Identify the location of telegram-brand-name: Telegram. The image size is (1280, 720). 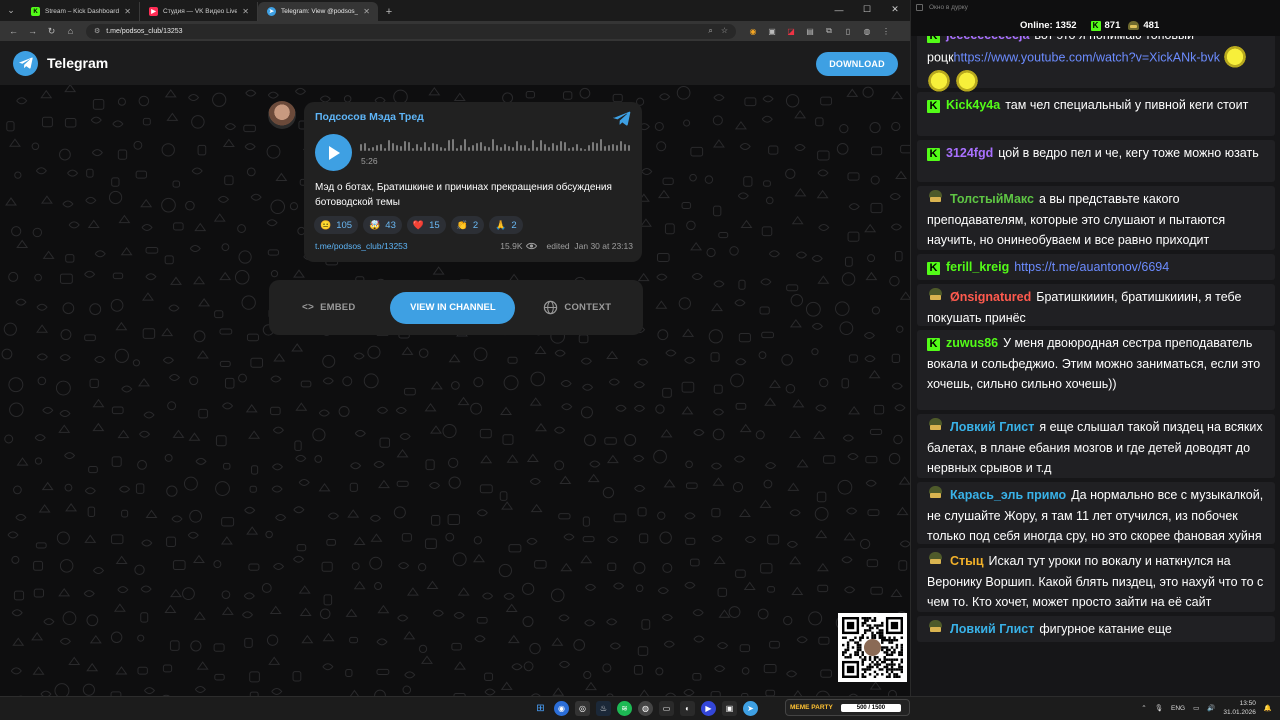
(77, 63).